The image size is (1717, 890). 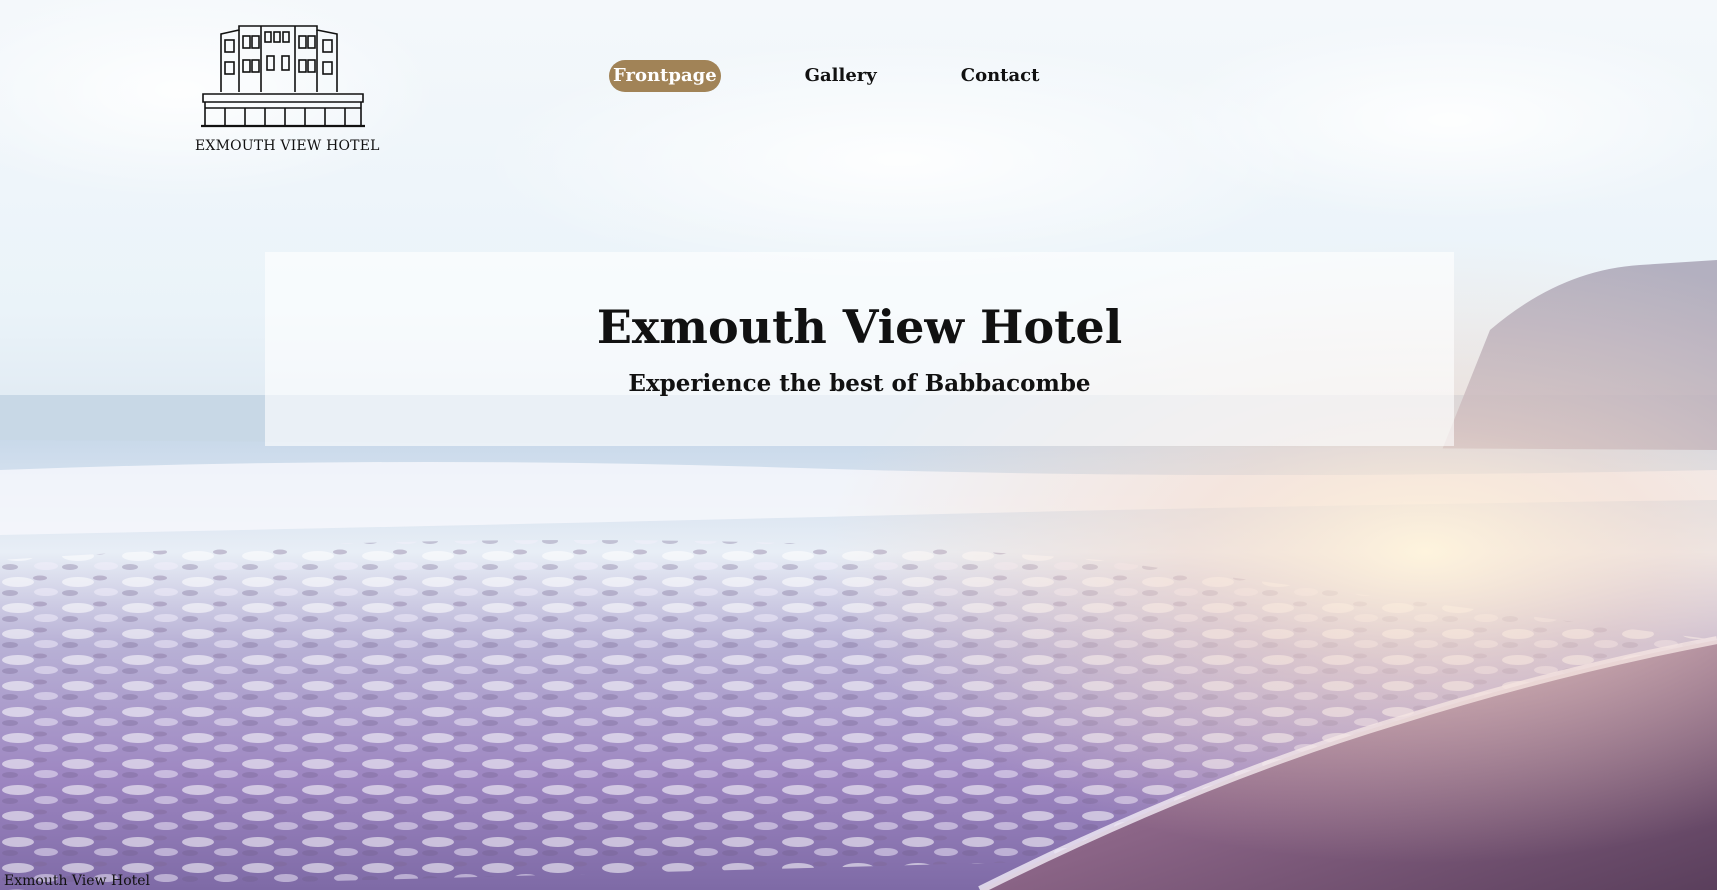 I want to click on hotel-building-icon, so click(x=283, y=76).